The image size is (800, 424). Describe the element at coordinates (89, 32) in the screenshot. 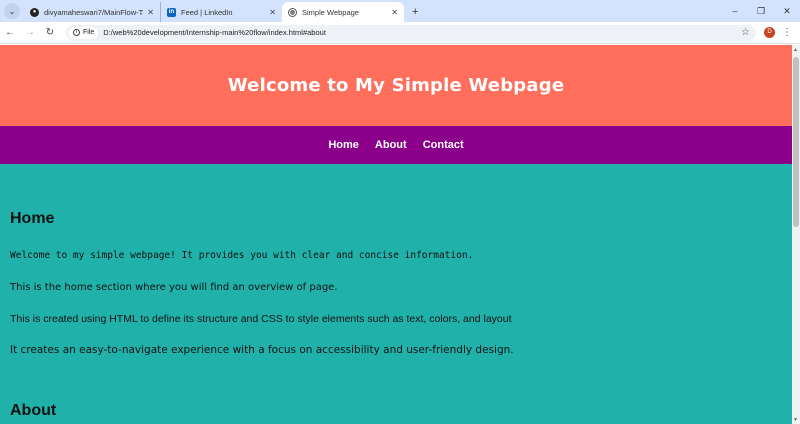

I see `scheme-label: File` at that location.